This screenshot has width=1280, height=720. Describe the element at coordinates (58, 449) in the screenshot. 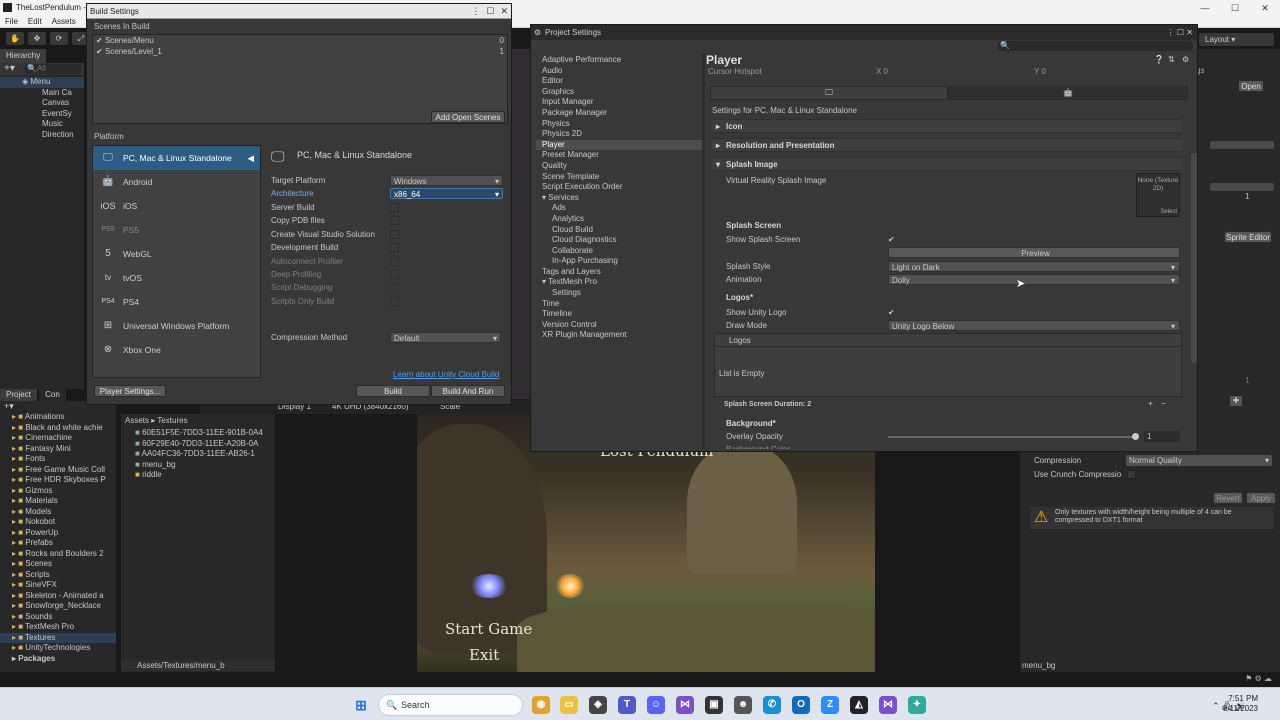

I see `folder-item: ▸ ■ Fantasy Mini` at that location.